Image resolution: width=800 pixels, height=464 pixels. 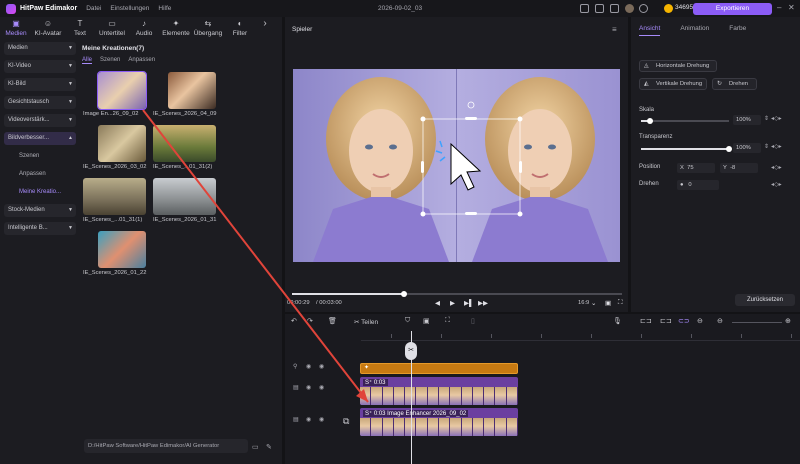 What do you see at coordinates (407, 321) in the screenshot?
I see `marker-icon: ⛉` at bounding box center [407, 321].